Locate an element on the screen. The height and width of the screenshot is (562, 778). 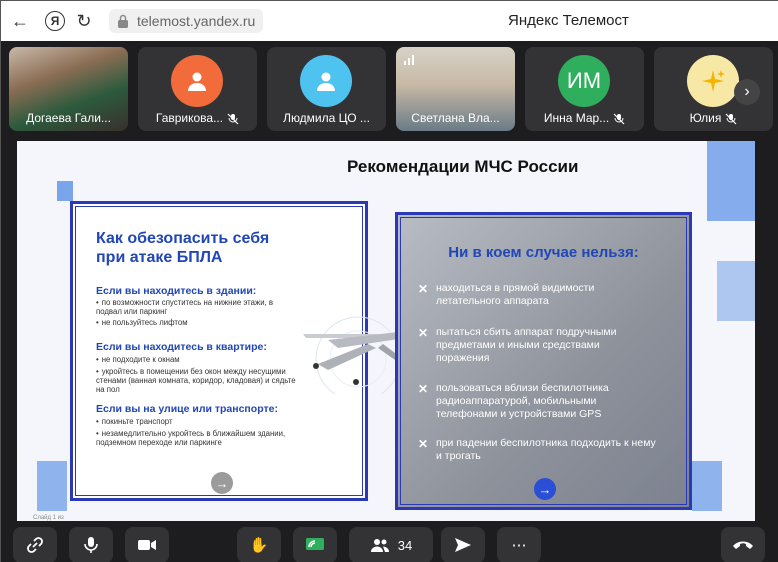
people-icon is located at coordinates (379, 545).